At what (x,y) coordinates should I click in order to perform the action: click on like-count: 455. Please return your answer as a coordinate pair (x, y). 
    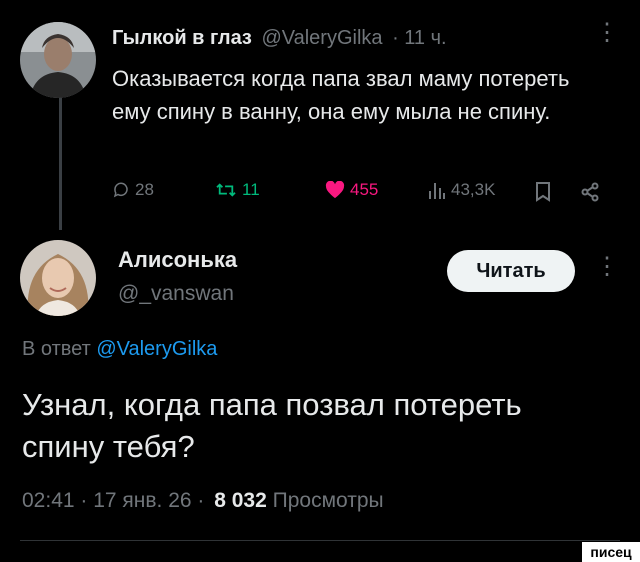
    Looking at the image, I should click on (364, 189).